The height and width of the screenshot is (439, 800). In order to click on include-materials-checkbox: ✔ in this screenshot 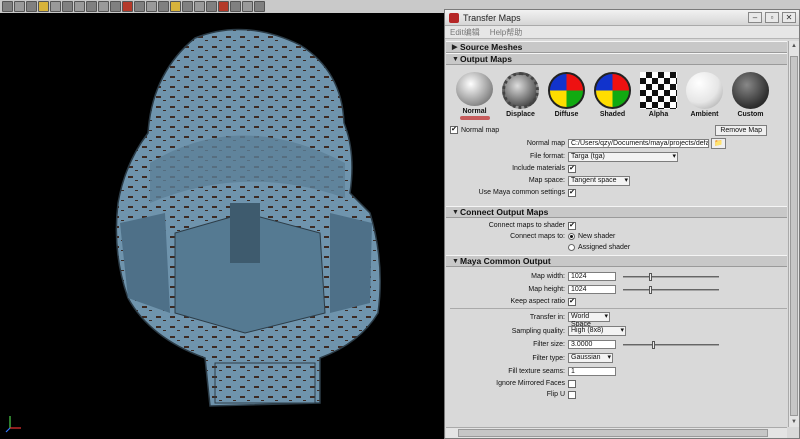, I will do `click(572, 168)`.